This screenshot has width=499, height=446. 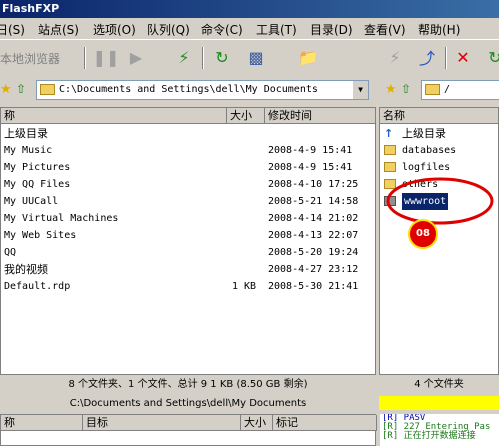 I want to click on menu-tools: 工具(T), so click(x=276, y=29).